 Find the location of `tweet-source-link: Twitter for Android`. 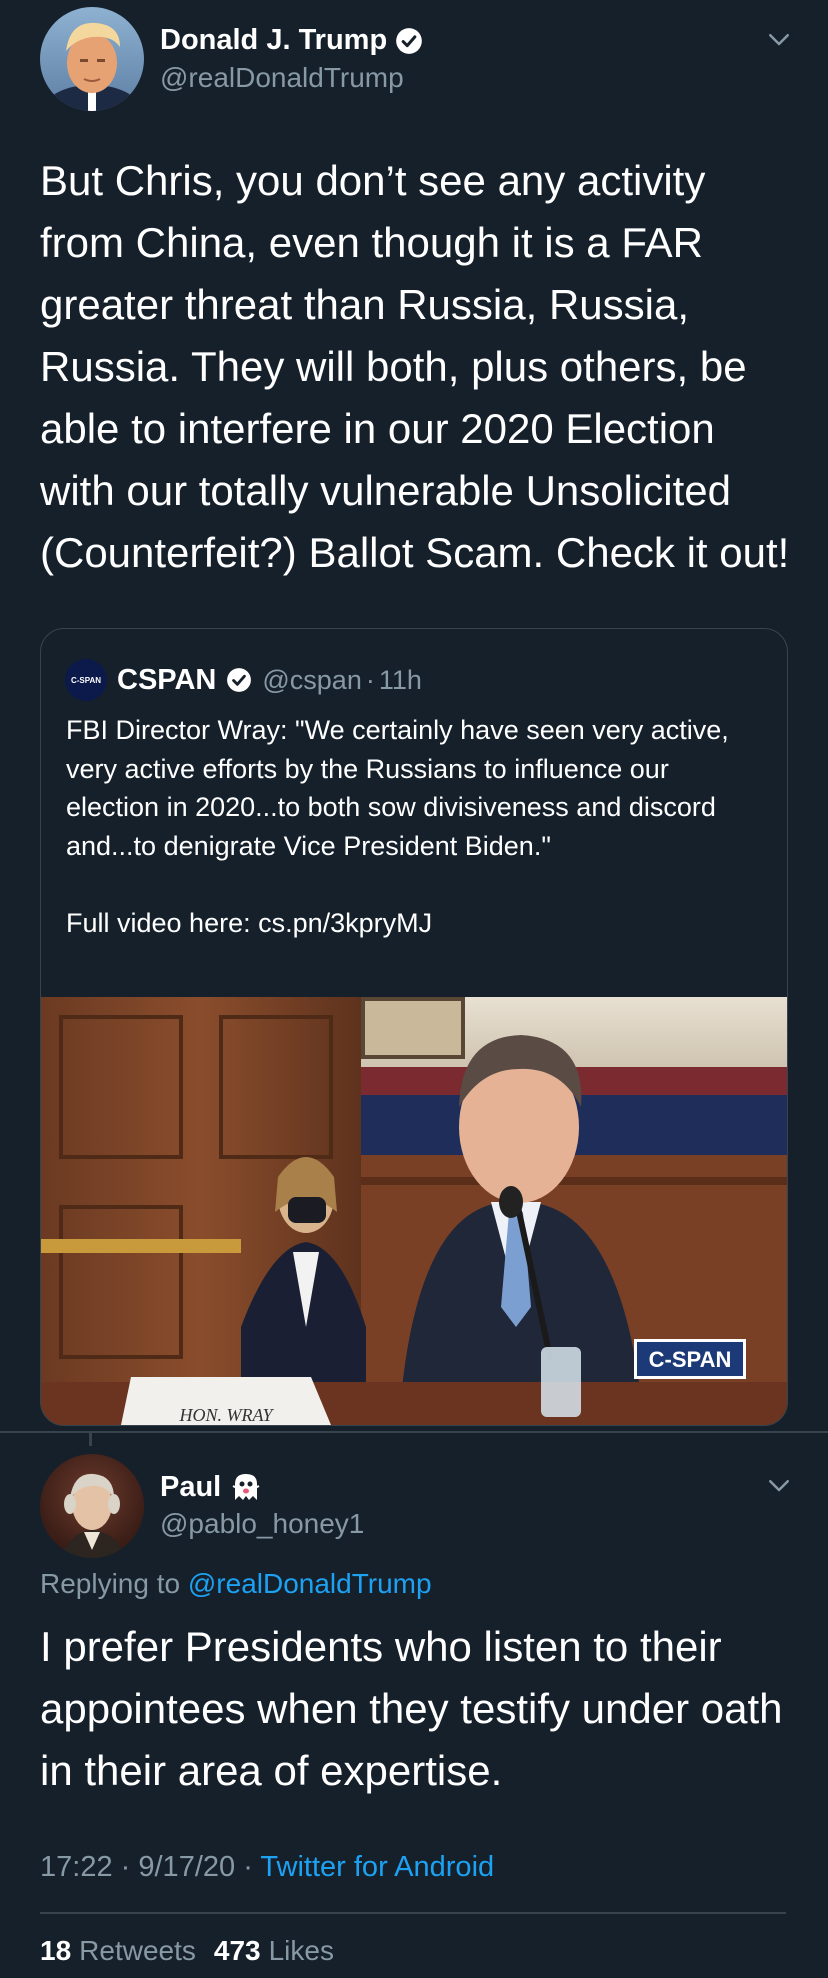

tweet-source-link: Twitter for Android is located at coordinates (377, 1867).